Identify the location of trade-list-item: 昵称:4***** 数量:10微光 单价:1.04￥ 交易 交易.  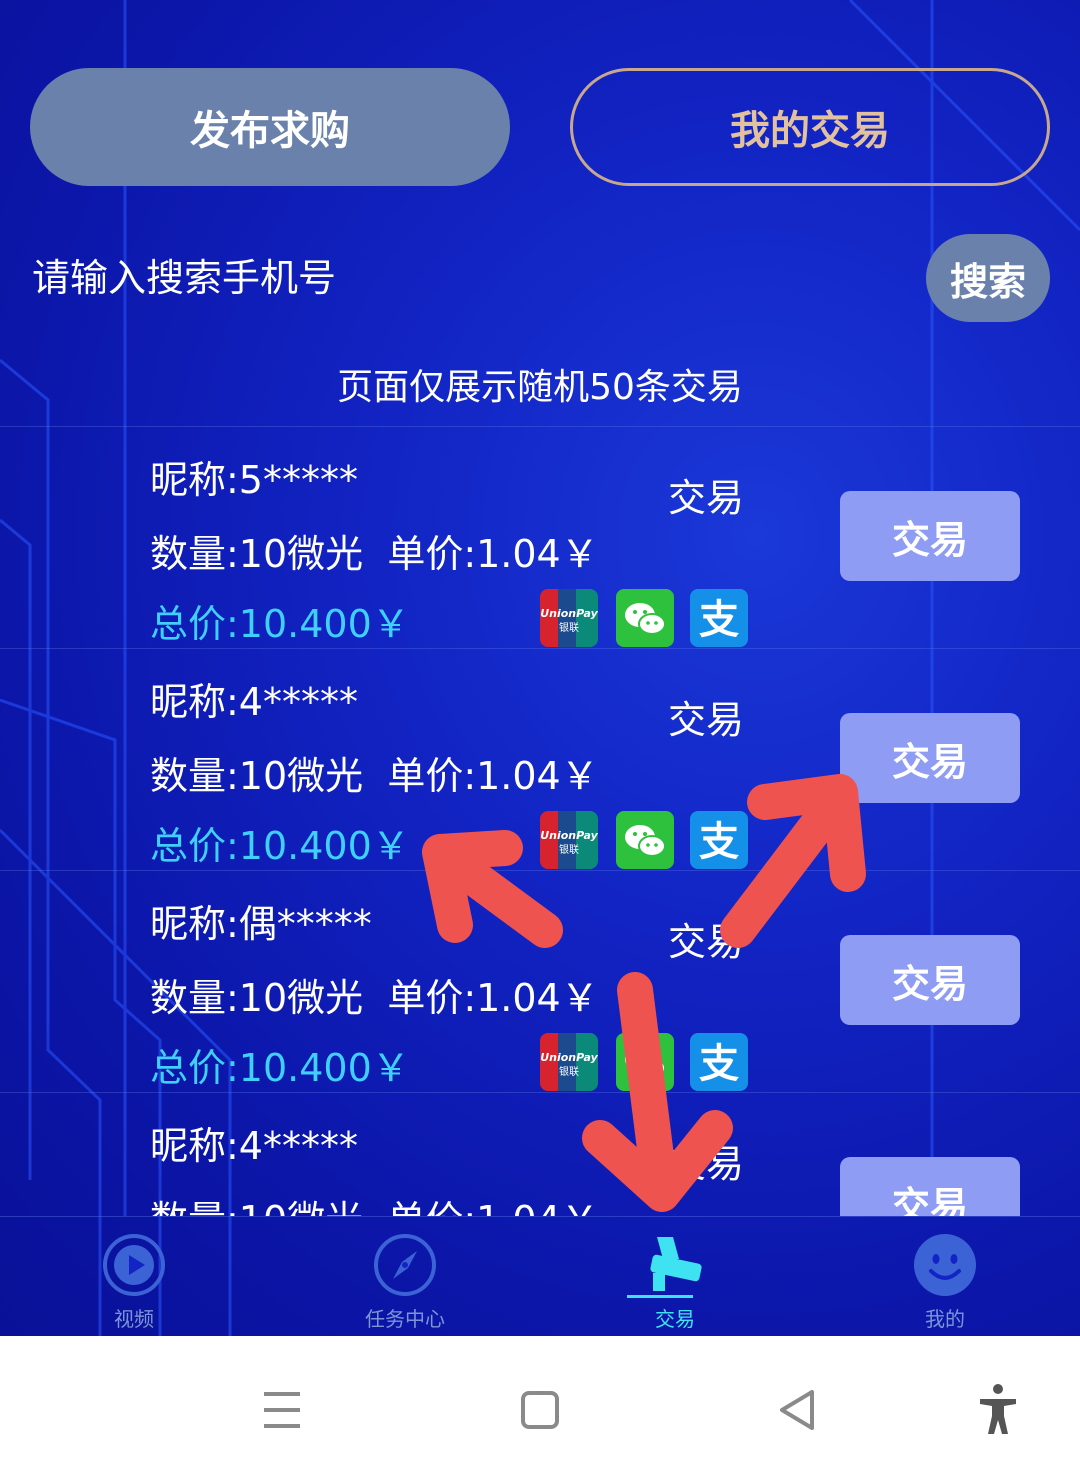
(540, 1154).